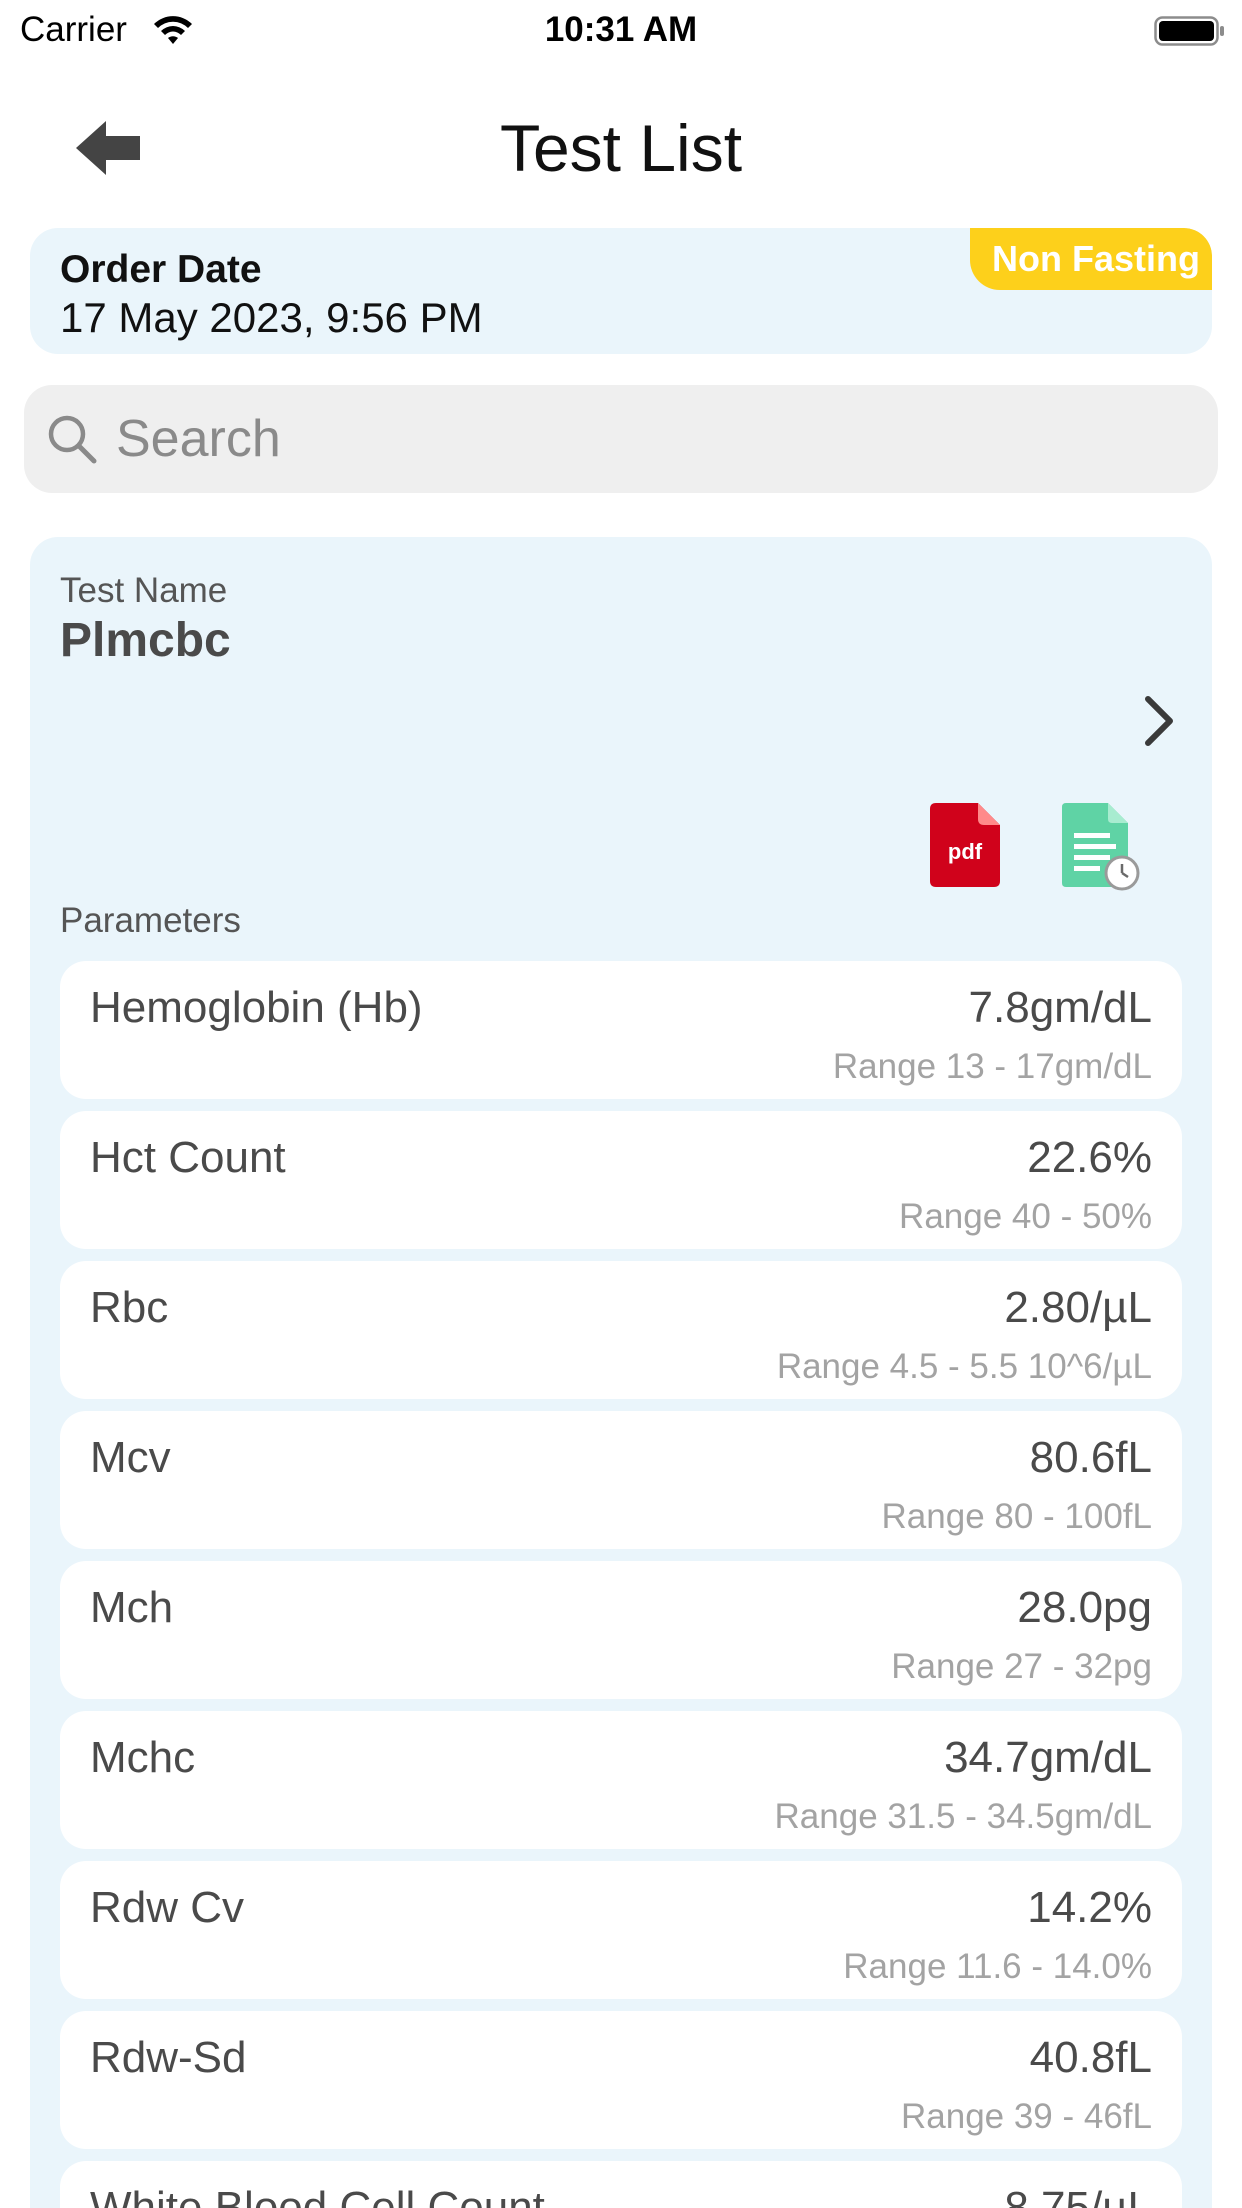 The height and width of the screenshot is (2208, 1242). Describe the element at coordinates (145, 640) in the screenshot. I see `test-name: Plmcbc` at that location.